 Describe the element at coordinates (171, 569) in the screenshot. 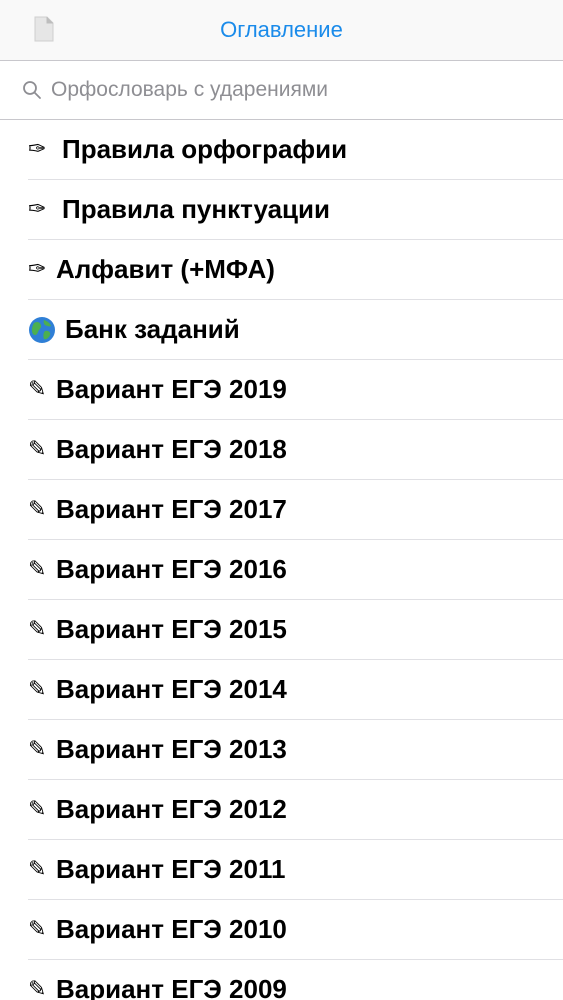

I see `toc-item-label: Вариант ЕГЭ 2016` at that location.